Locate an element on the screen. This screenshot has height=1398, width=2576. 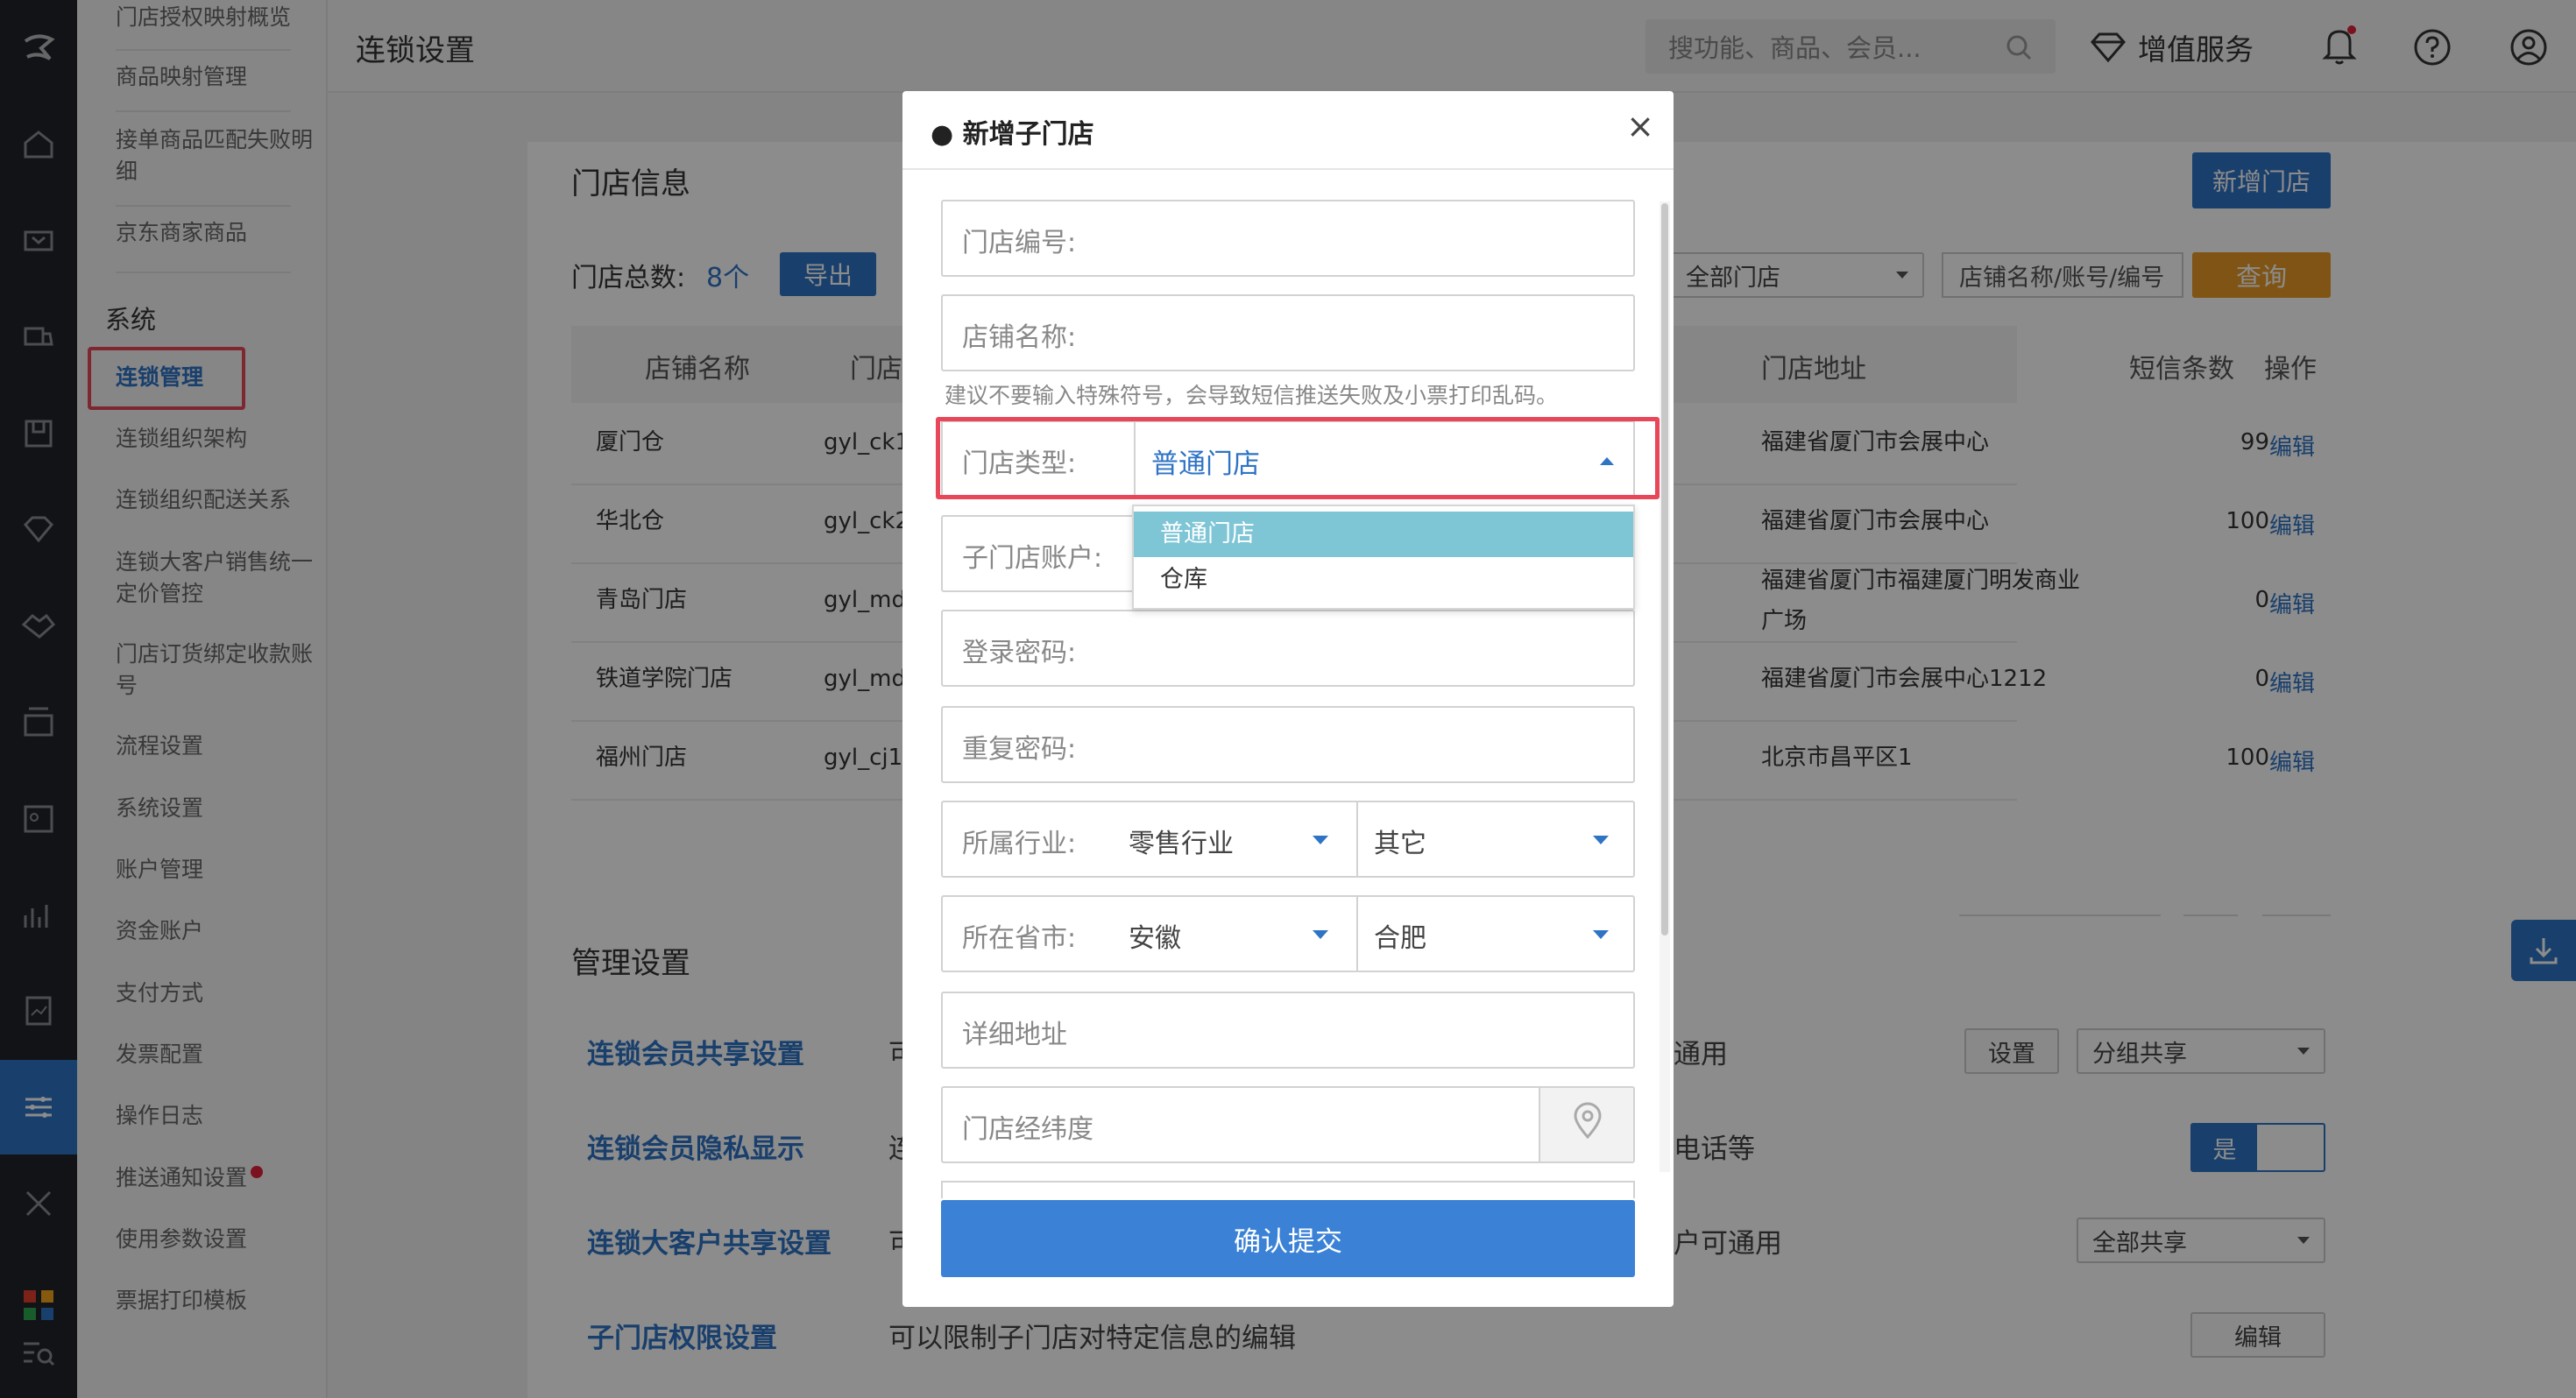
city-select: 合肥 is located at coordinates (1495, 934).